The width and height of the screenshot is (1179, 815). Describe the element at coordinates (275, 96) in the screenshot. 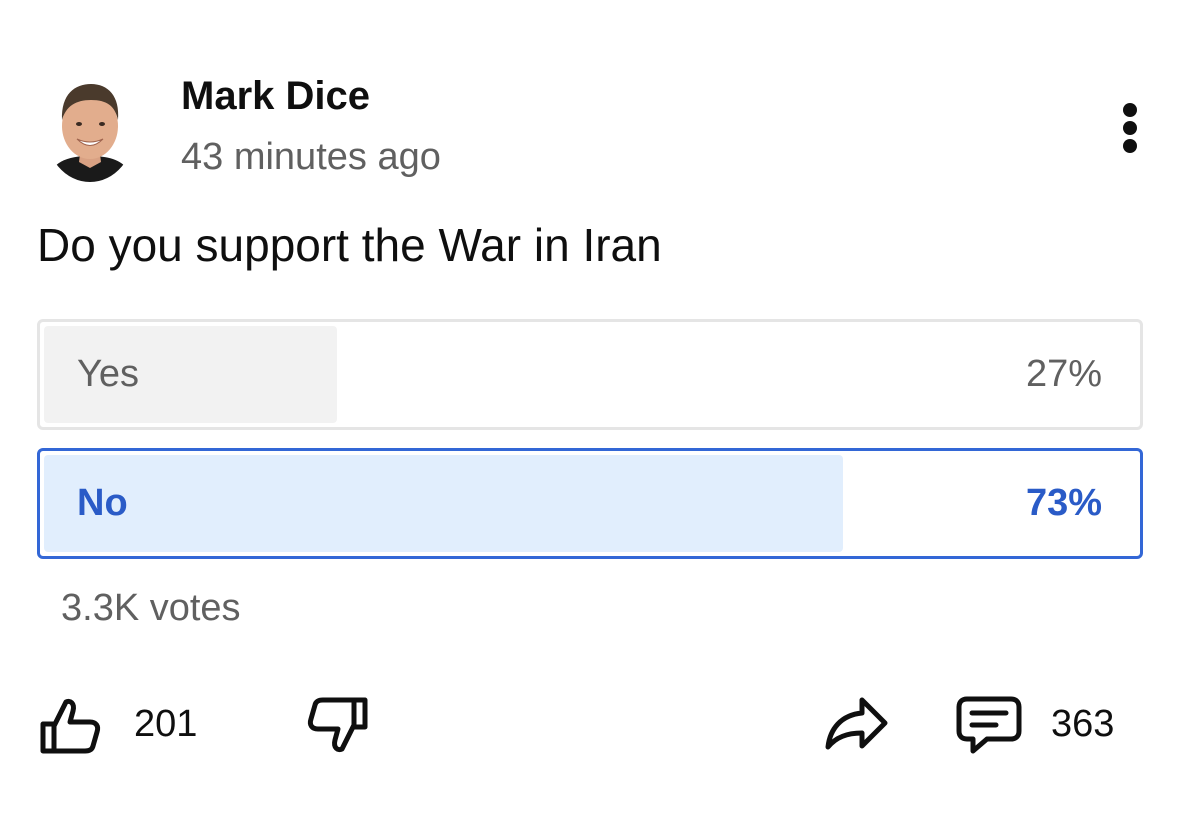

I see `author-name: Mark Dice` at that location.